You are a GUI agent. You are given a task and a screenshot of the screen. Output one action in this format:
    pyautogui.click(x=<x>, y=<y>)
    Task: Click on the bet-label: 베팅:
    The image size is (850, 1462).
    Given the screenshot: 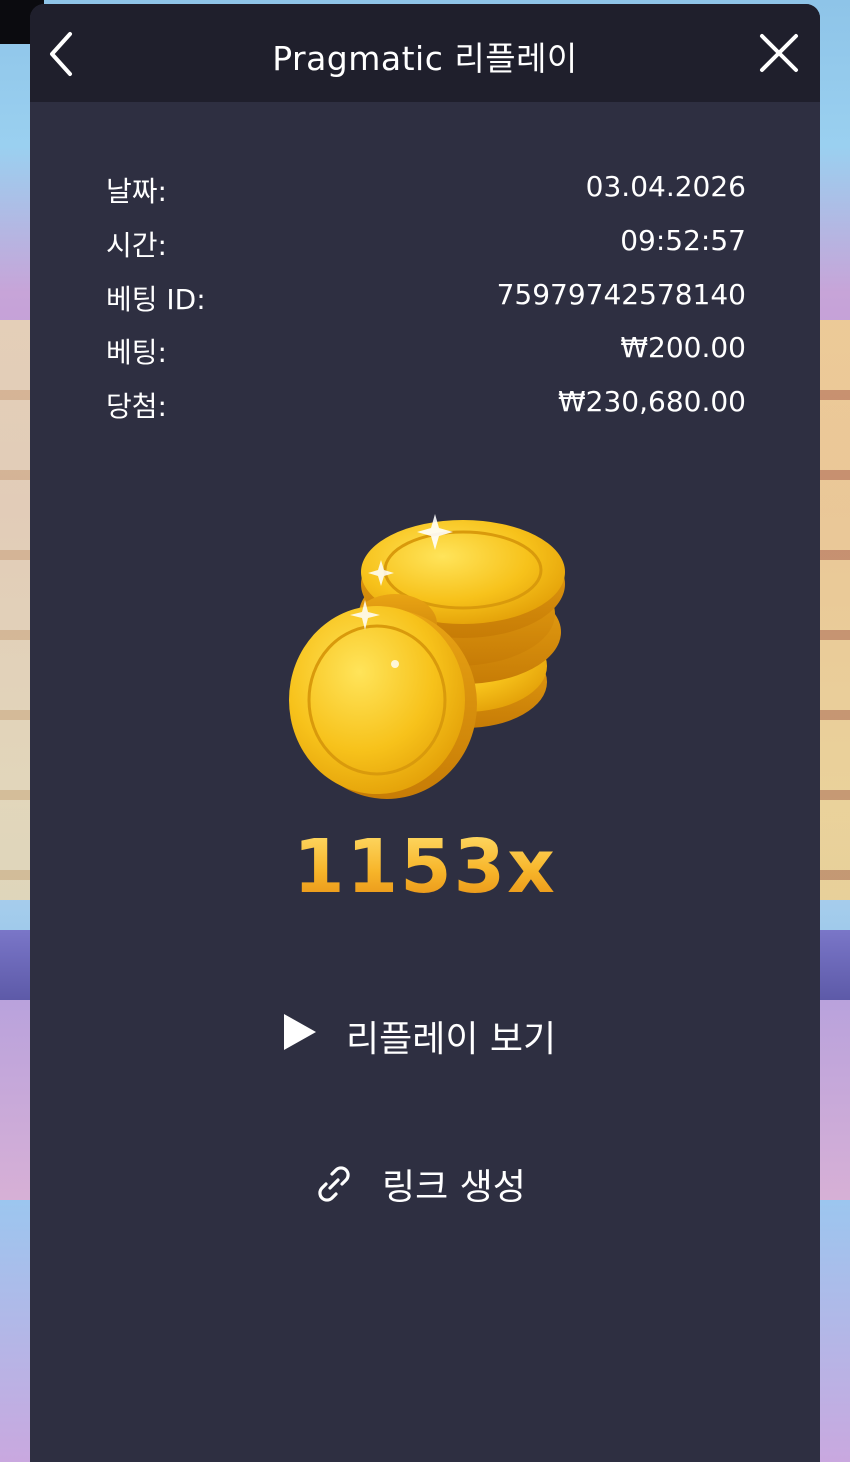 What is the action you would take?
    pyautogui.click(x=136, y=352)
    